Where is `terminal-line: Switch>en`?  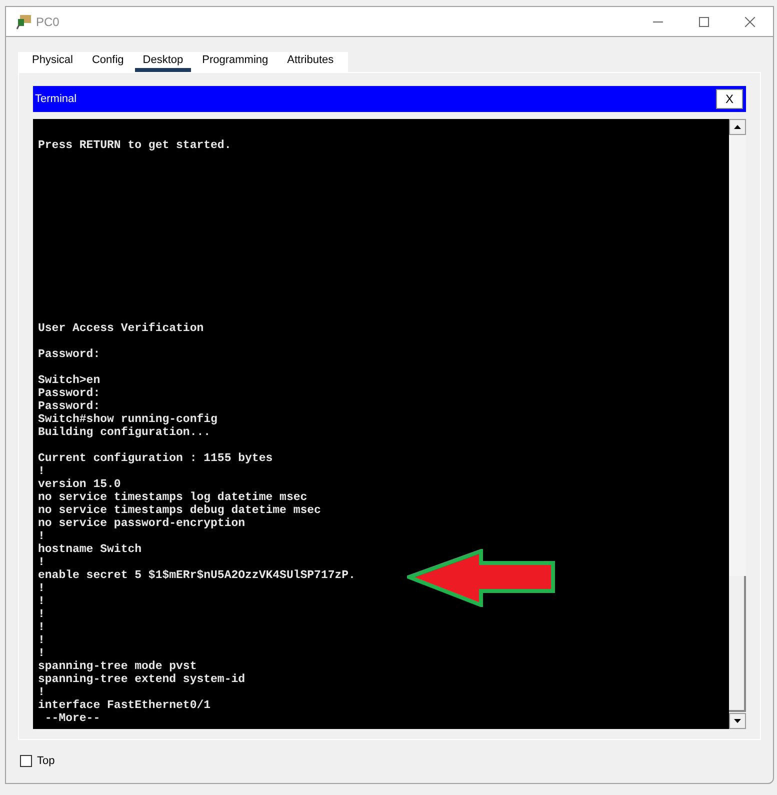 terminal-line: Switch>en is located at coordinates (69, 380).